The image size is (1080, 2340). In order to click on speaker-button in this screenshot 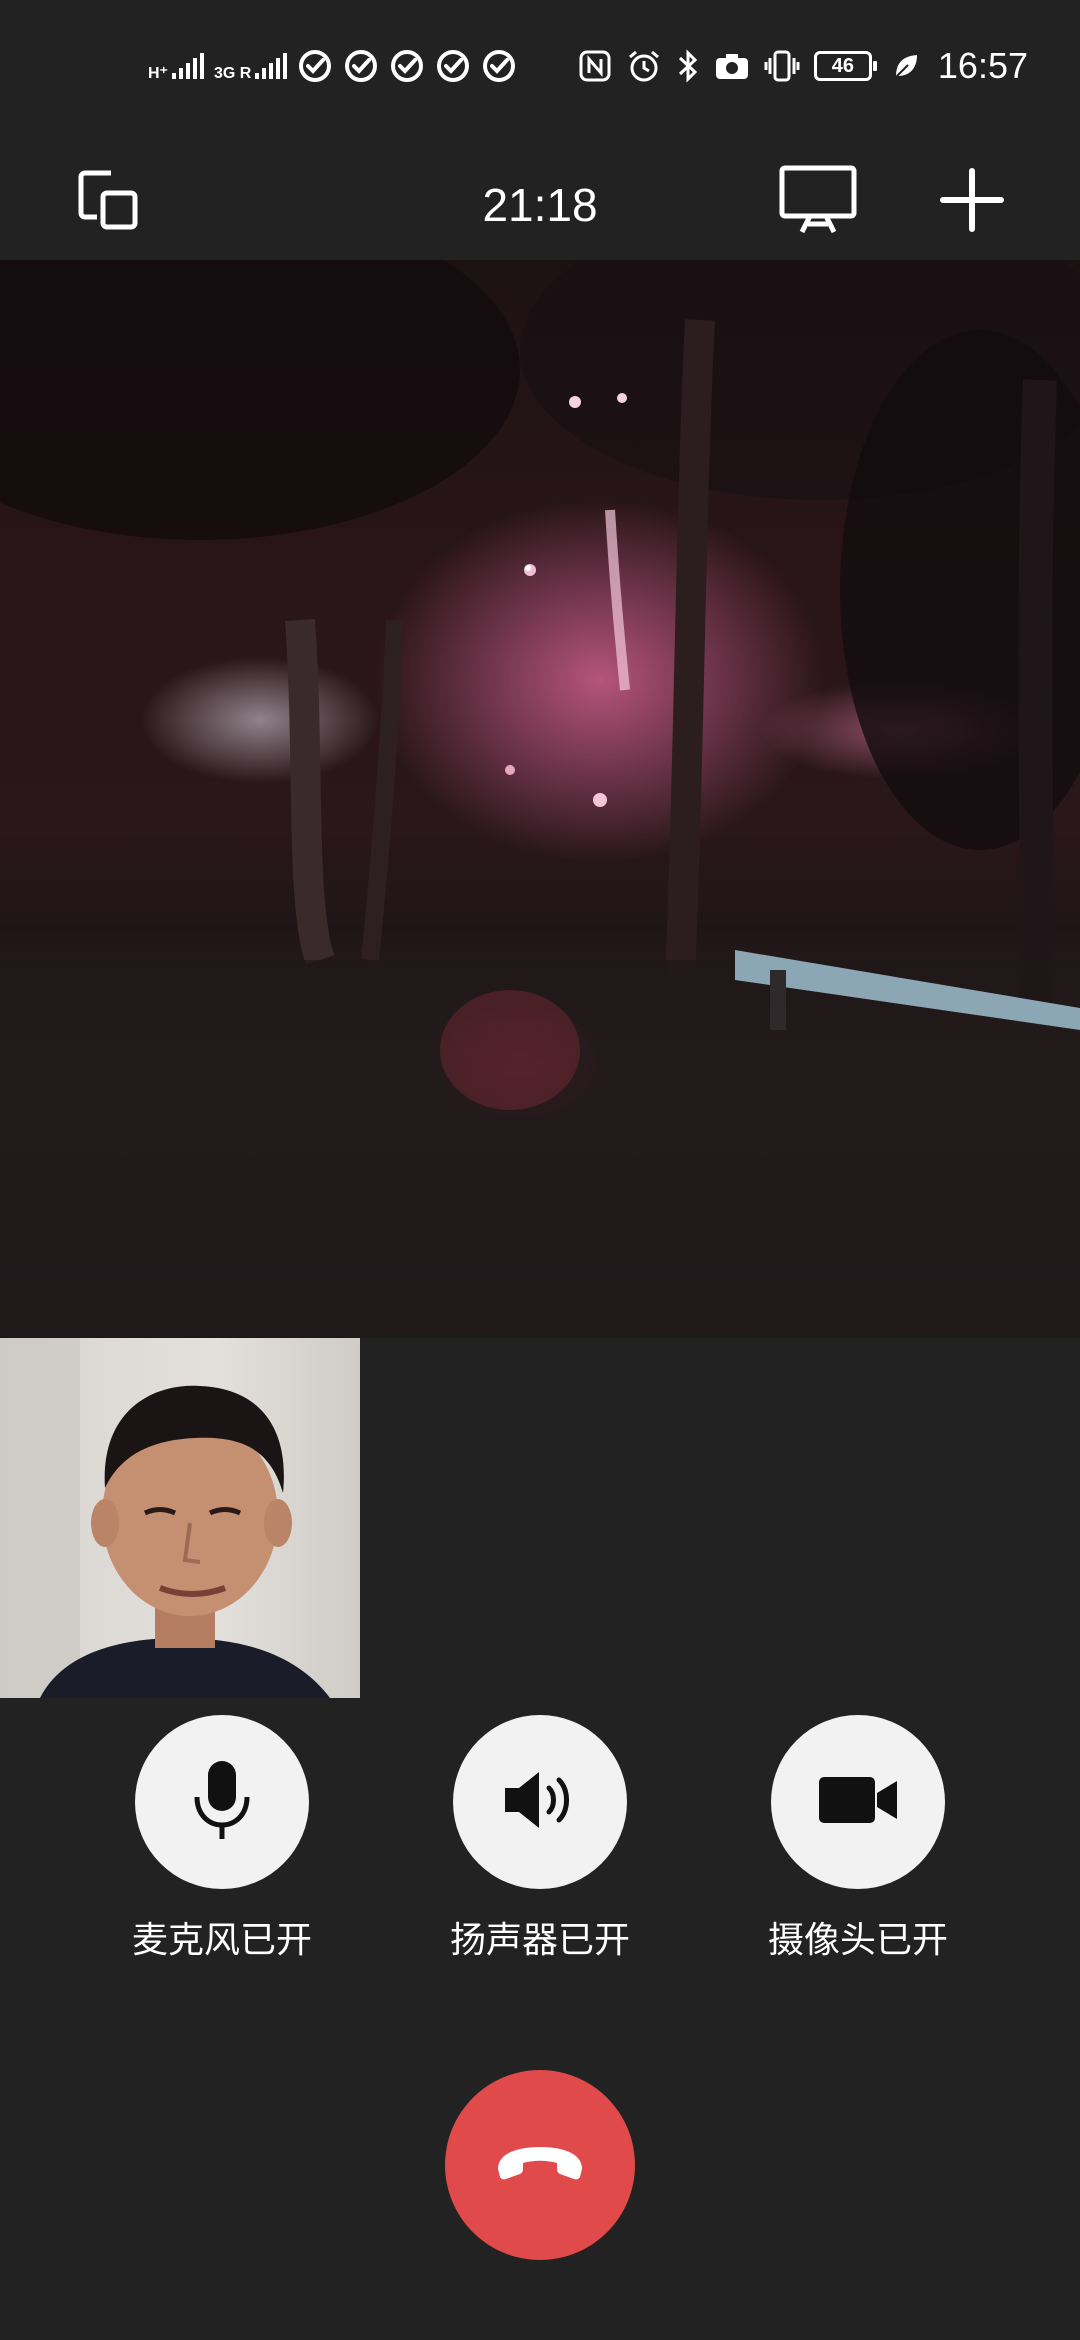, I will do `click(540, 1802)`.